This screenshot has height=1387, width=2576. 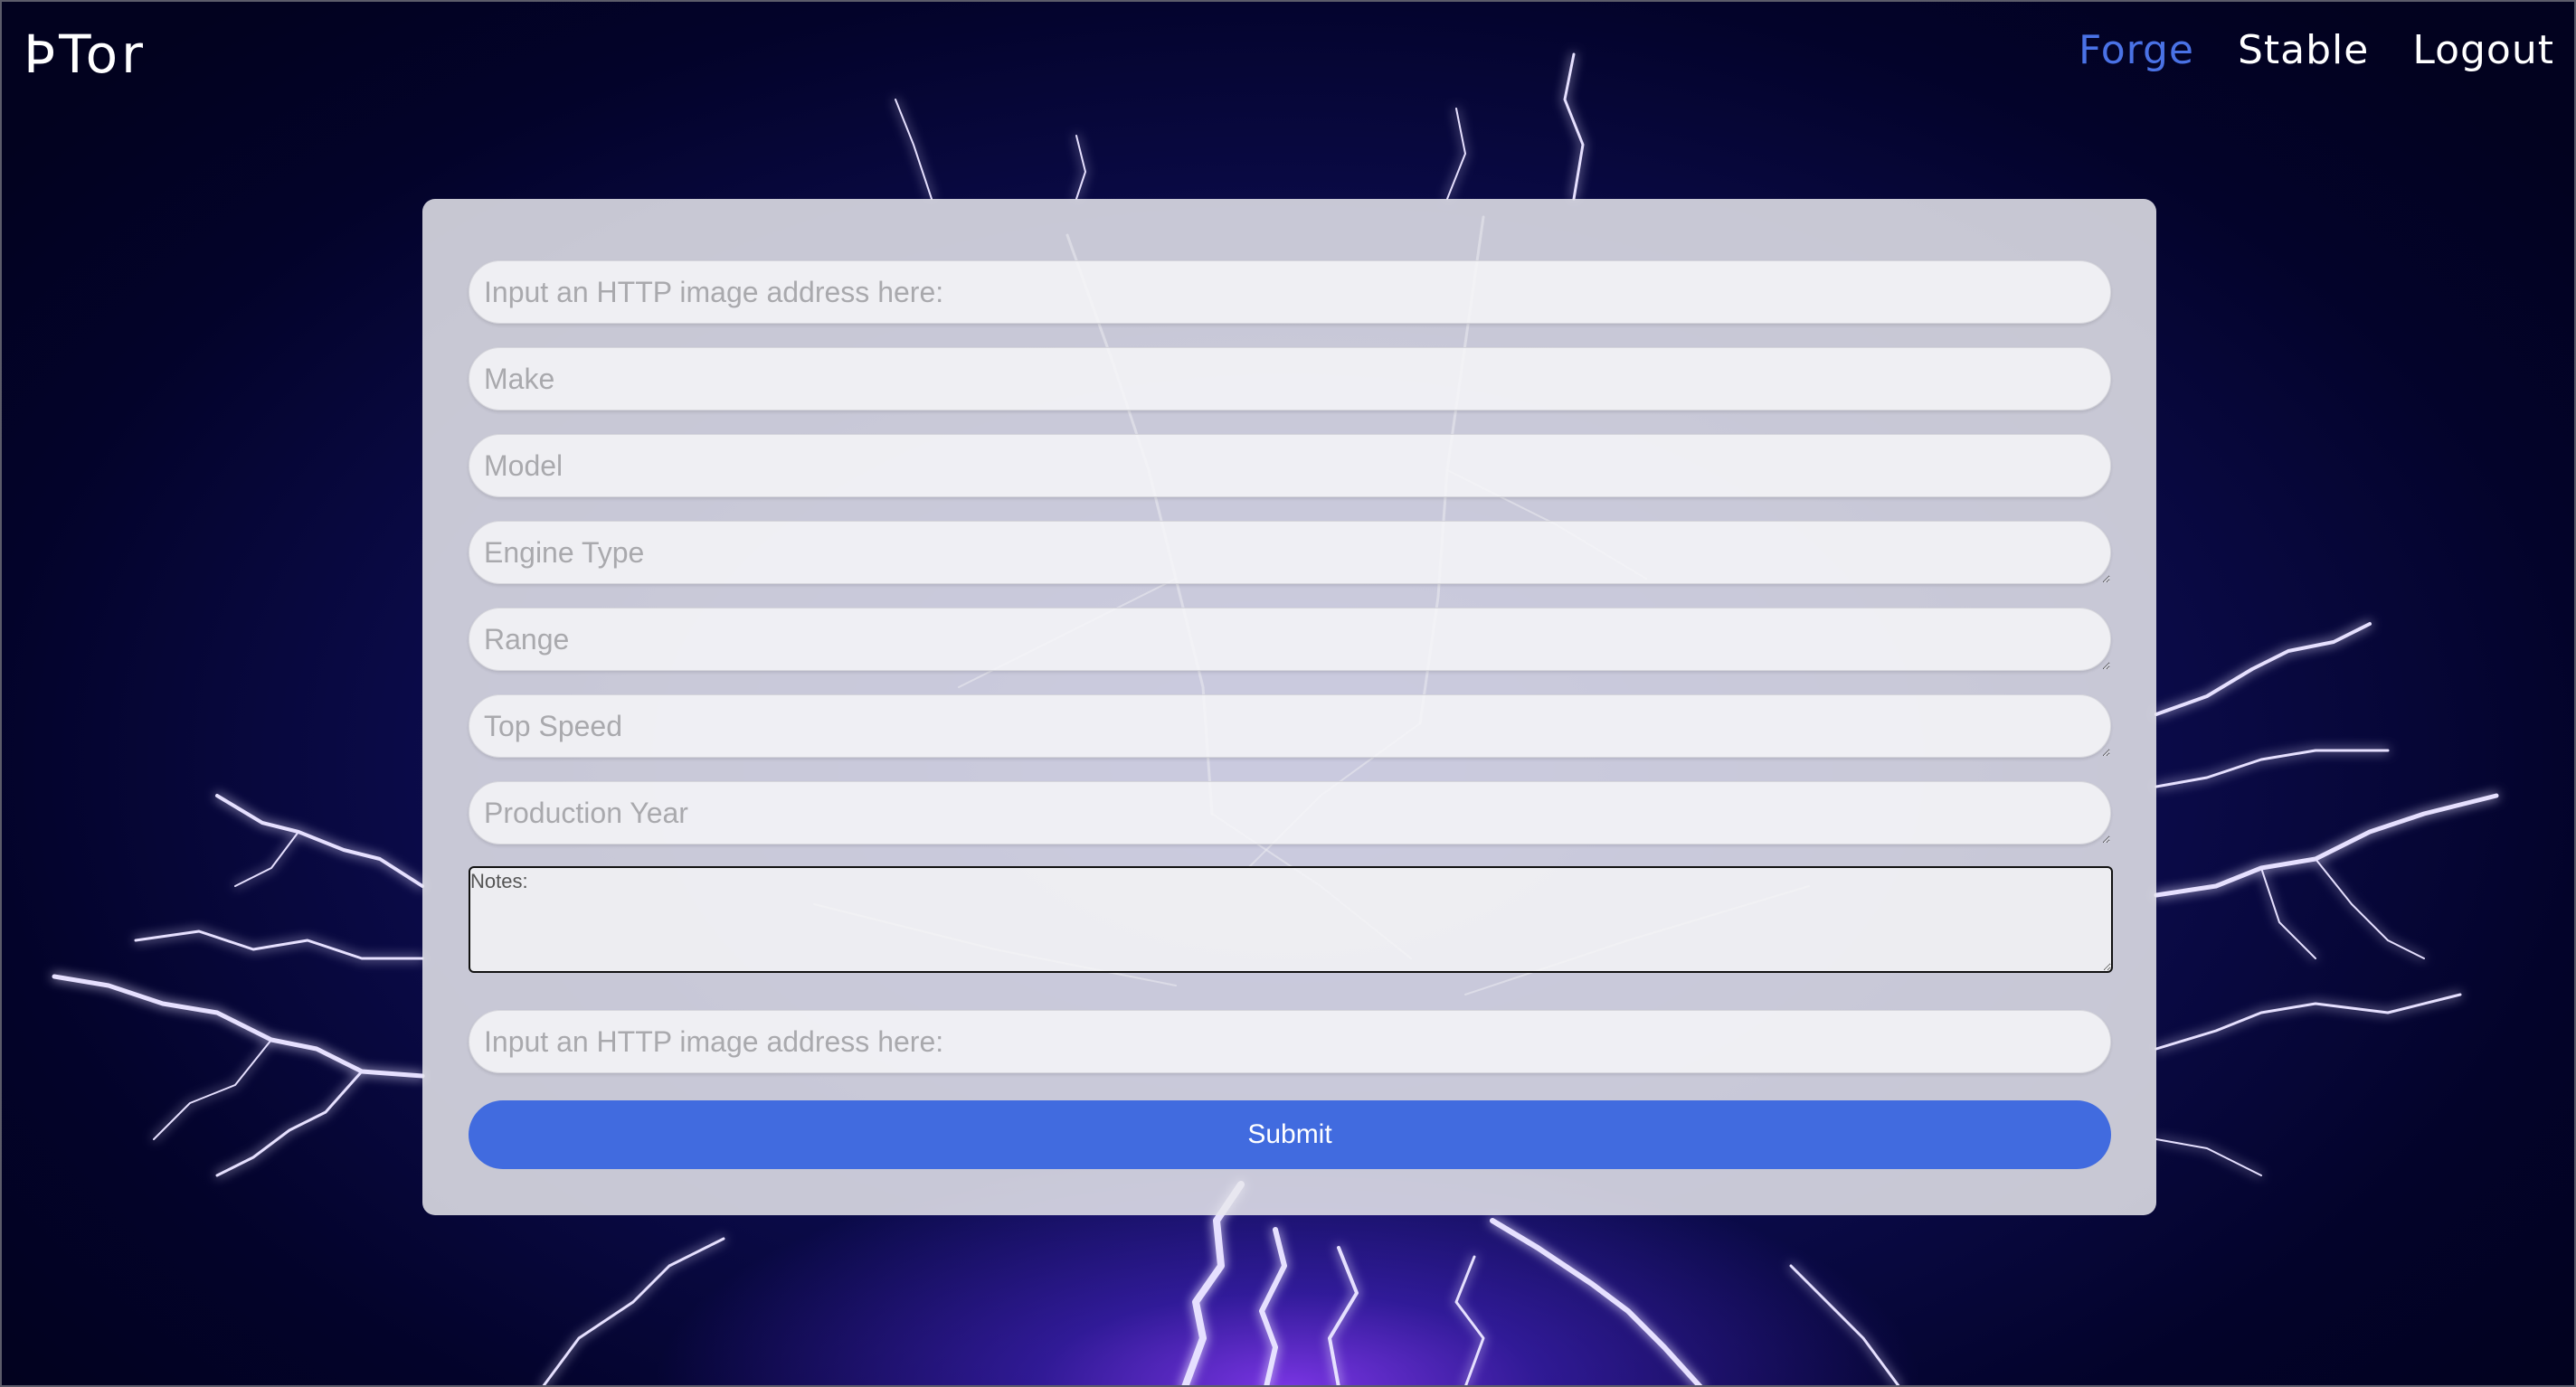 I want to click on notes-textarea, so click(x=1291, y=919).